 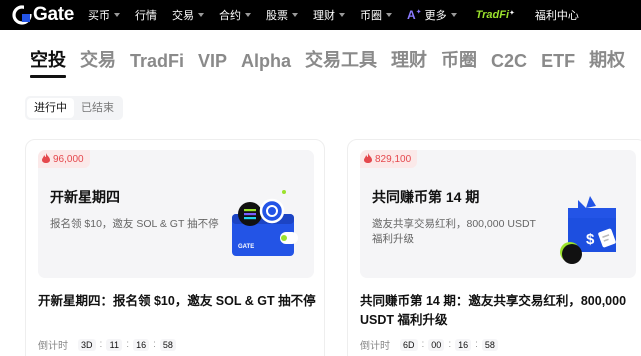 I want to click on tab-earn: 理财, so click(x=409, y=59).